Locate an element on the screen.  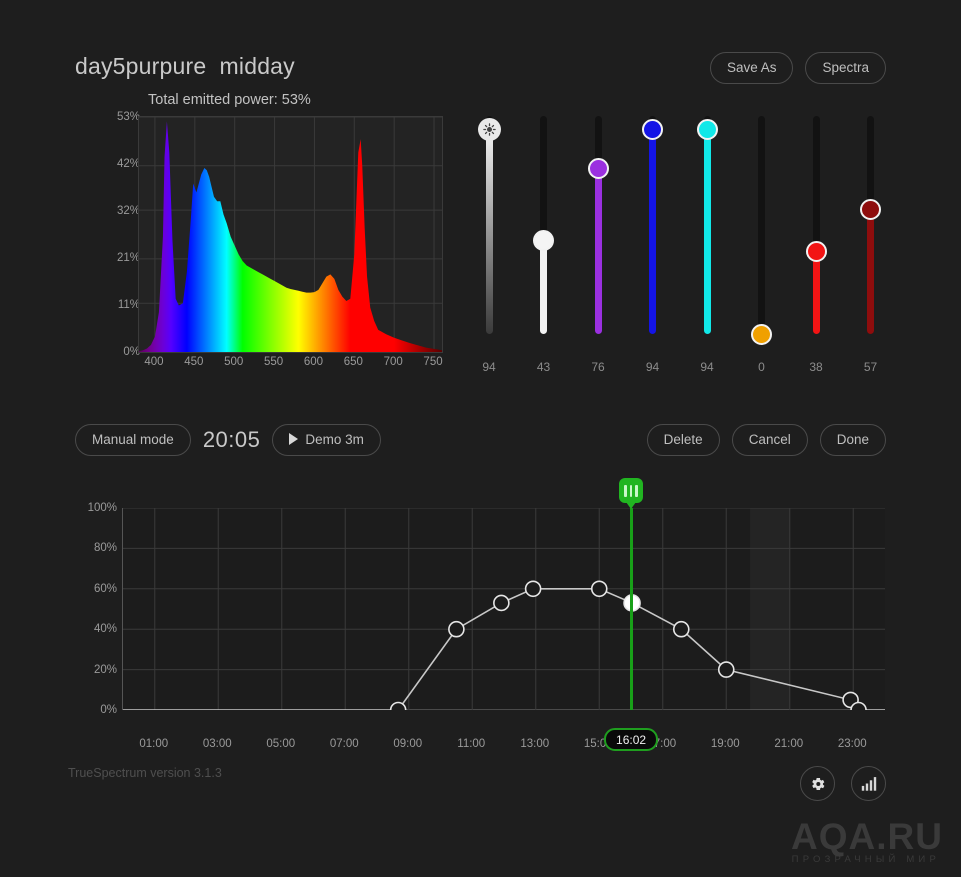
slider-value-violet: 76 is located at coordinates (598, 367).